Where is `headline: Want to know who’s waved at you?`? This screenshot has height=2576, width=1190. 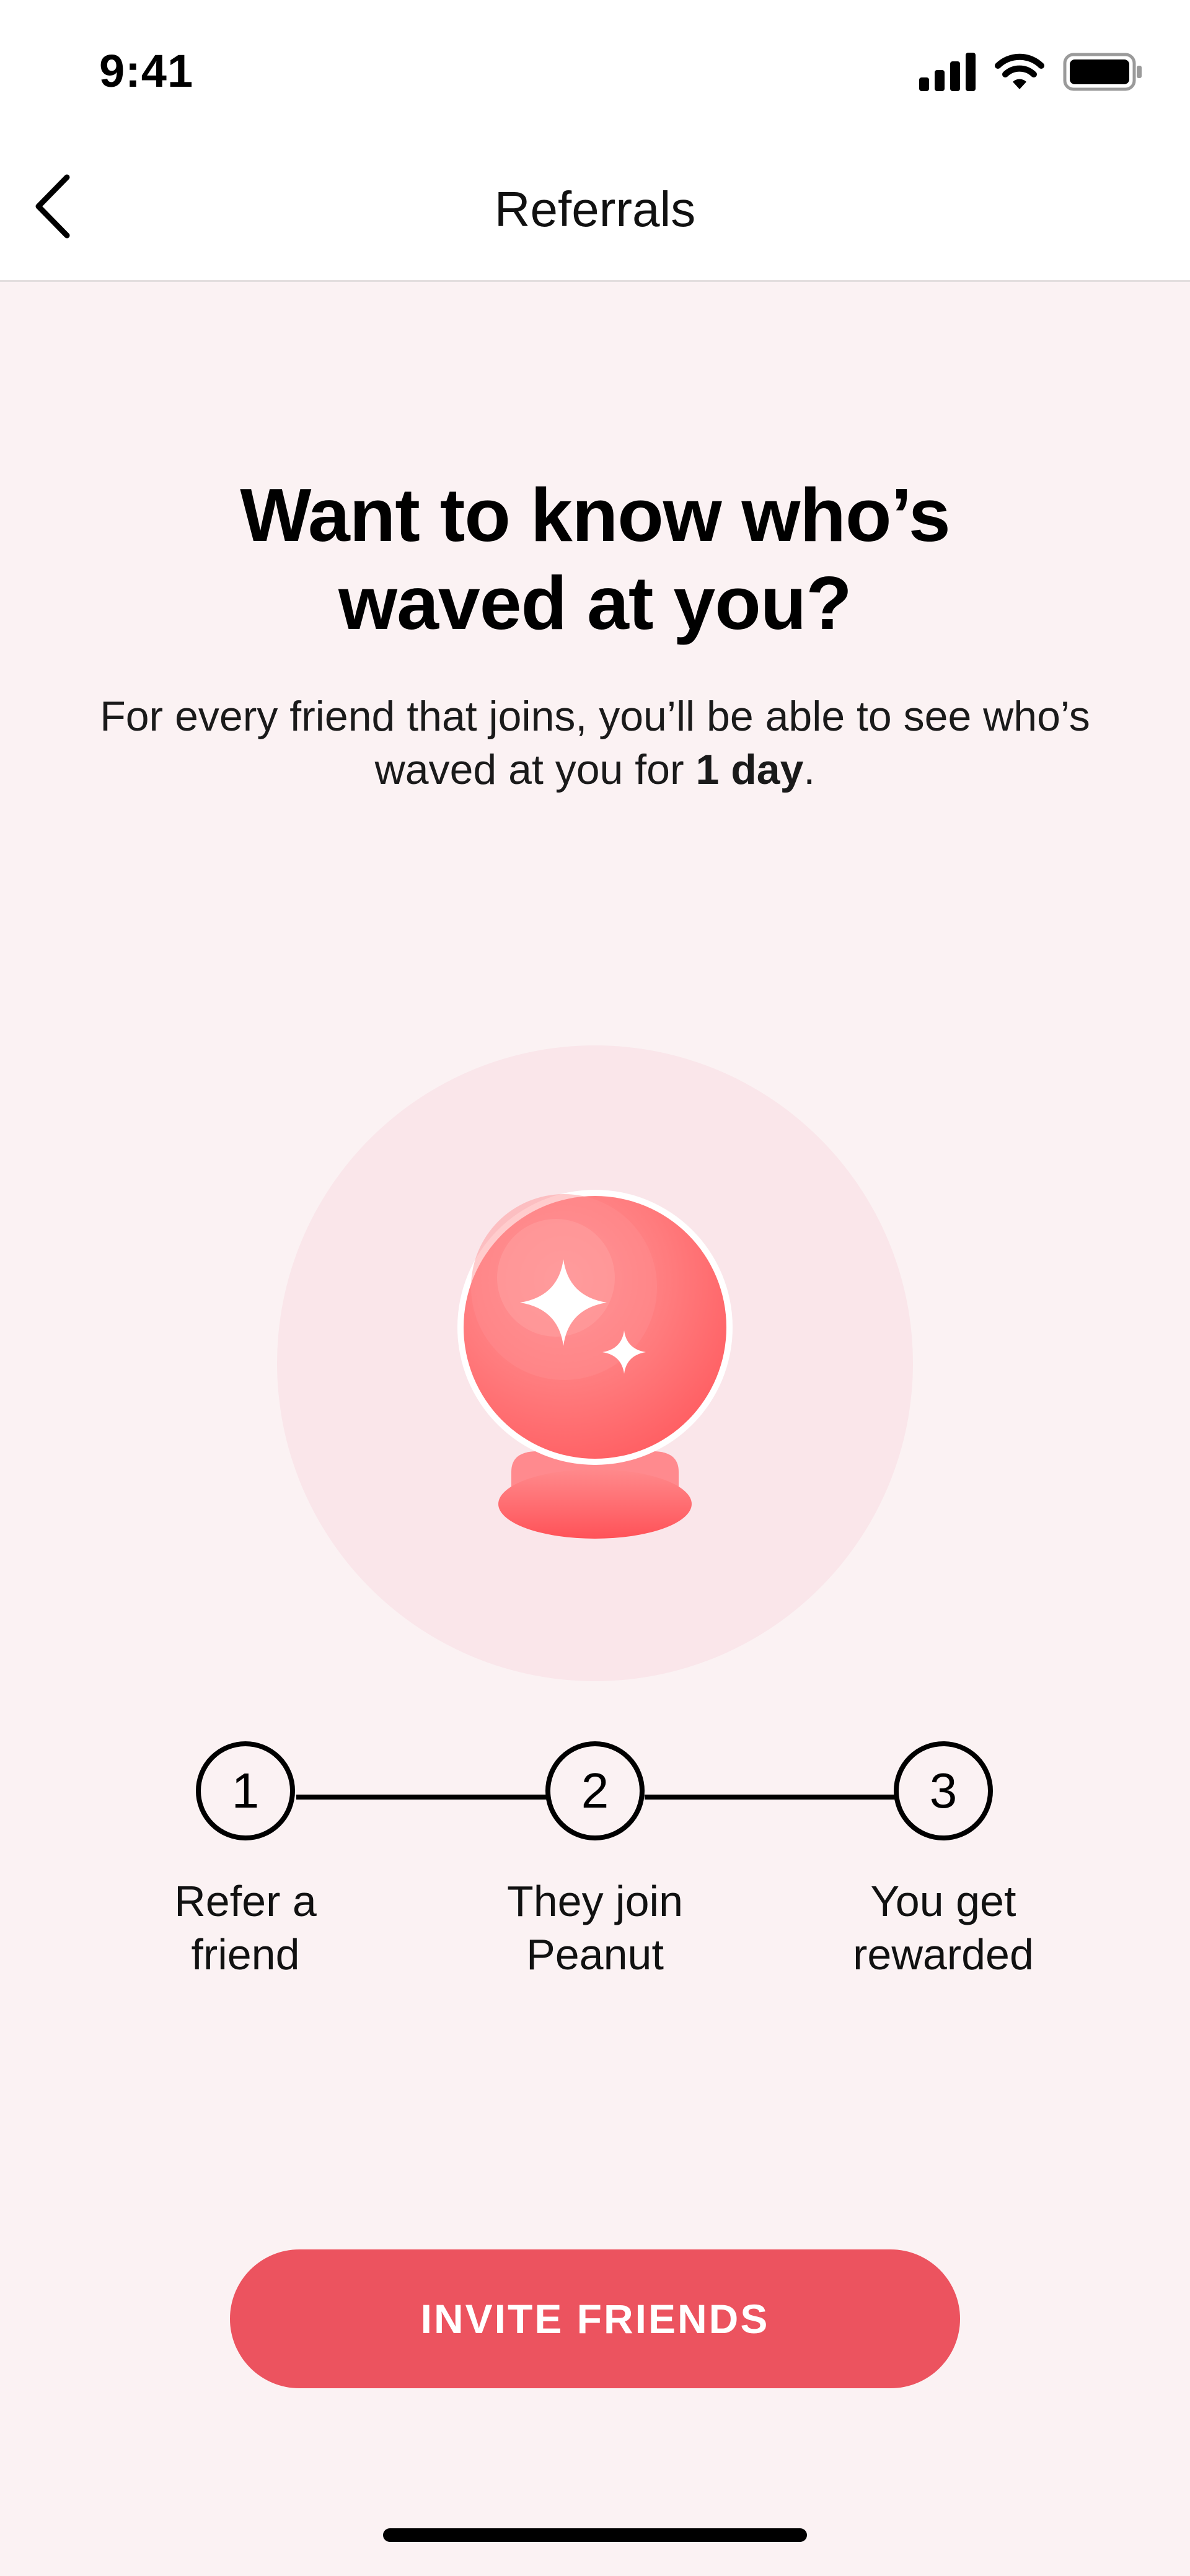 headline: Want to know who’s waved at you? is located at coordinates (595, 559).